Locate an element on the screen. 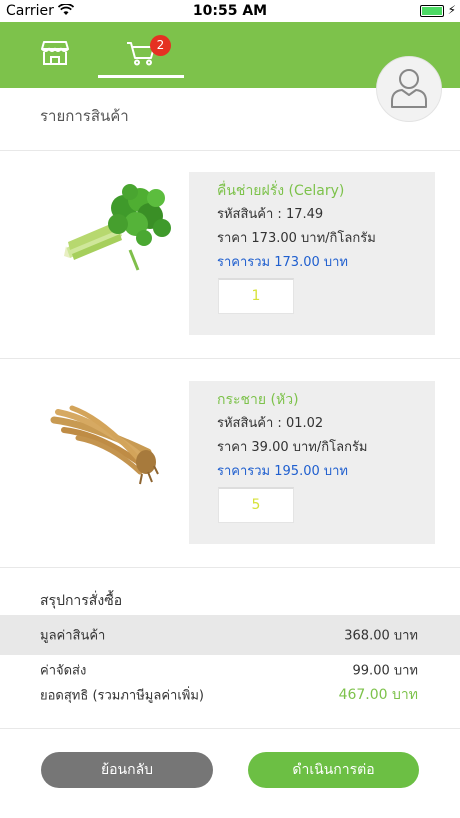  product-code: รหัสสินค้า : 17.49 is located at coordinates (270, 214).